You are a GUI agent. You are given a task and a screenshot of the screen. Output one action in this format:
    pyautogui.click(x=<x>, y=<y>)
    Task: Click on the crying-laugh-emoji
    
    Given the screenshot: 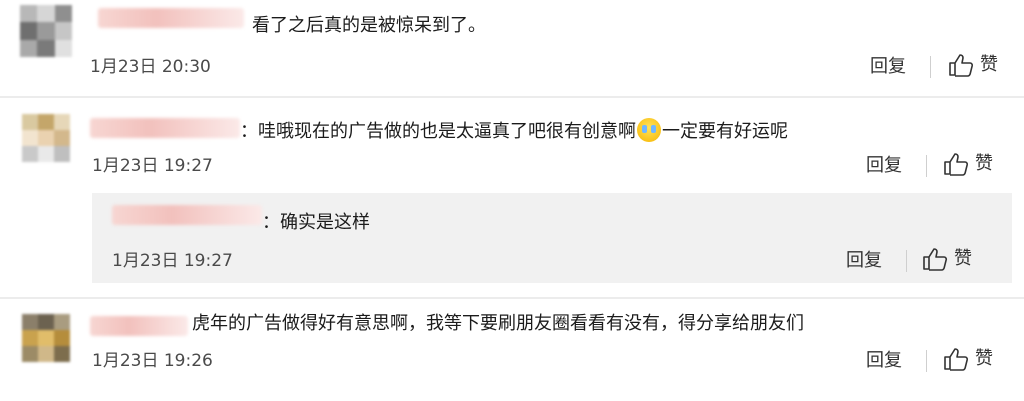 What is the action you would take?
    pyautogui.click(x=649, y=130)
    